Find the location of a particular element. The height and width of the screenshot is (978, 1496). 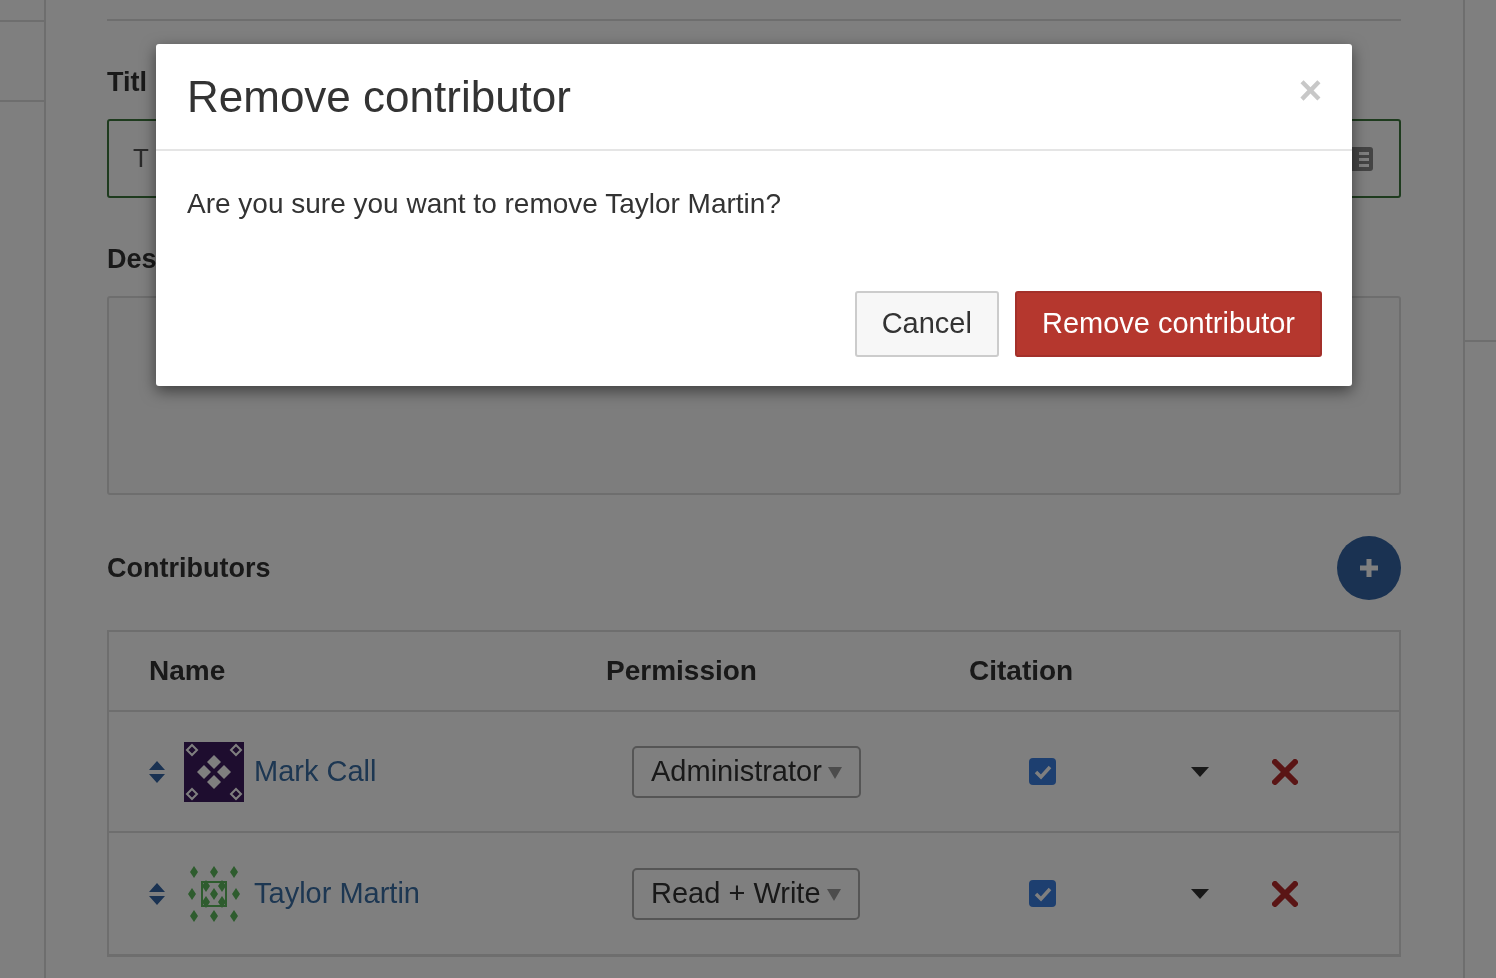

title-label: Titl is located at coordinates (127, 82).